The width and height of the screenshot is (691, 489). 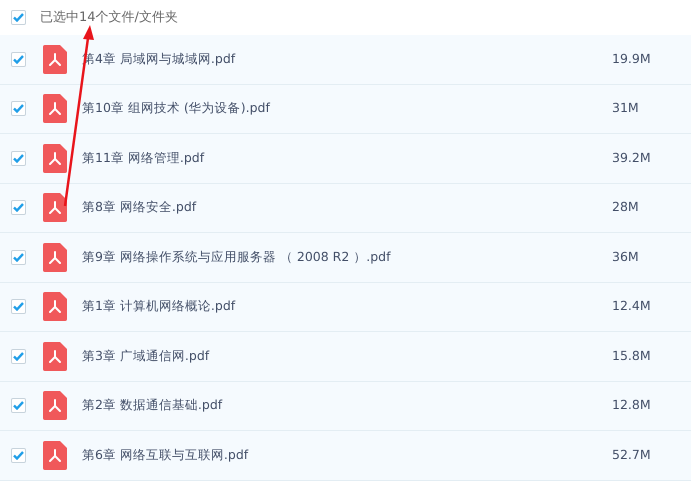 What do you see at coordinates (109, 17) in the screenshot?
I see `selection-count: 已选中14个文件/文件夹` at bounding box center [109, 17].